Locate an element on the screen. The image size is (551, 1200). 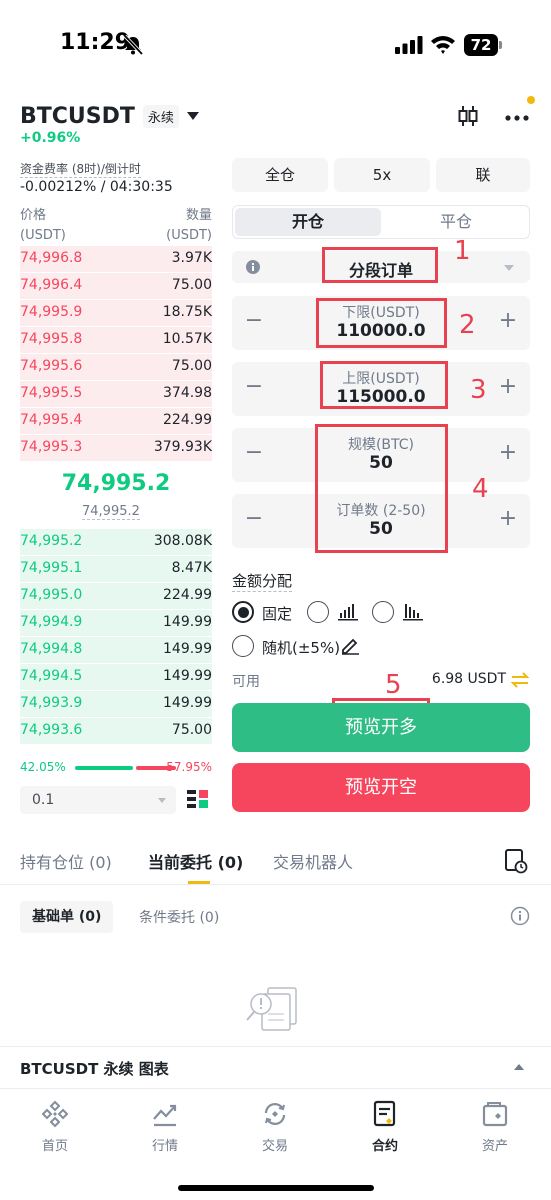
nav-label: 资产 is located at coordinates (494, 1146).